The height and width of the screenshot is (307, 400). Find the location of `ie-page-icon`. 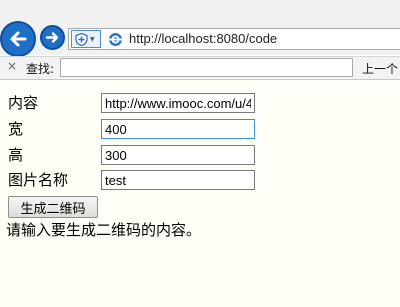

ie-page-icon is located at coordinates (115, 39).